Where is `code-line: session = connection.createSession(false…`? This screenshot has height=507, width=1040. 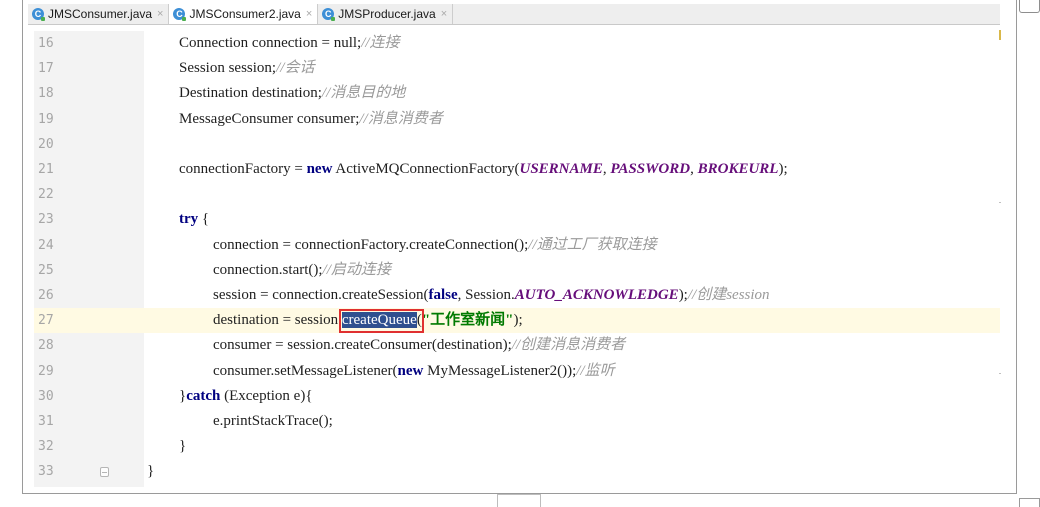 code-line: session = connection.createSession(false… is located at coordinates (572, 295).